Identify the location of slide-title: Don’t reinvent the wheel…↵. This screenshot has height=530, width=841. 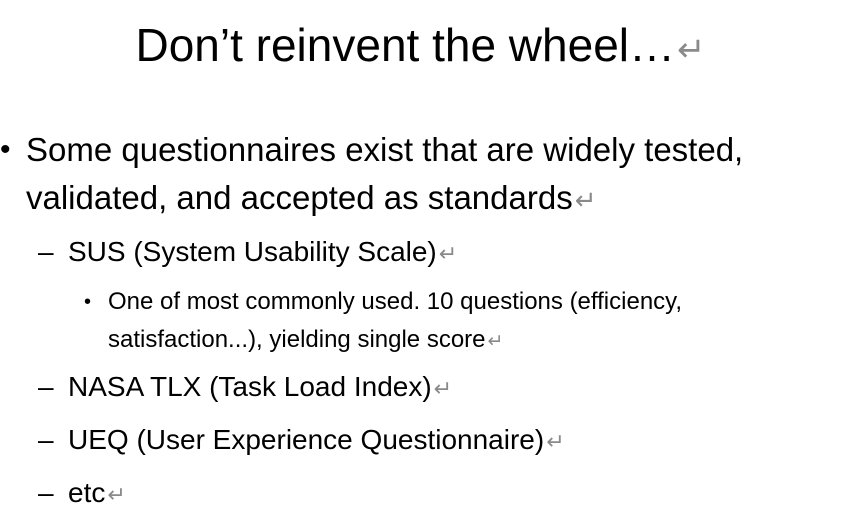
(420, 47).